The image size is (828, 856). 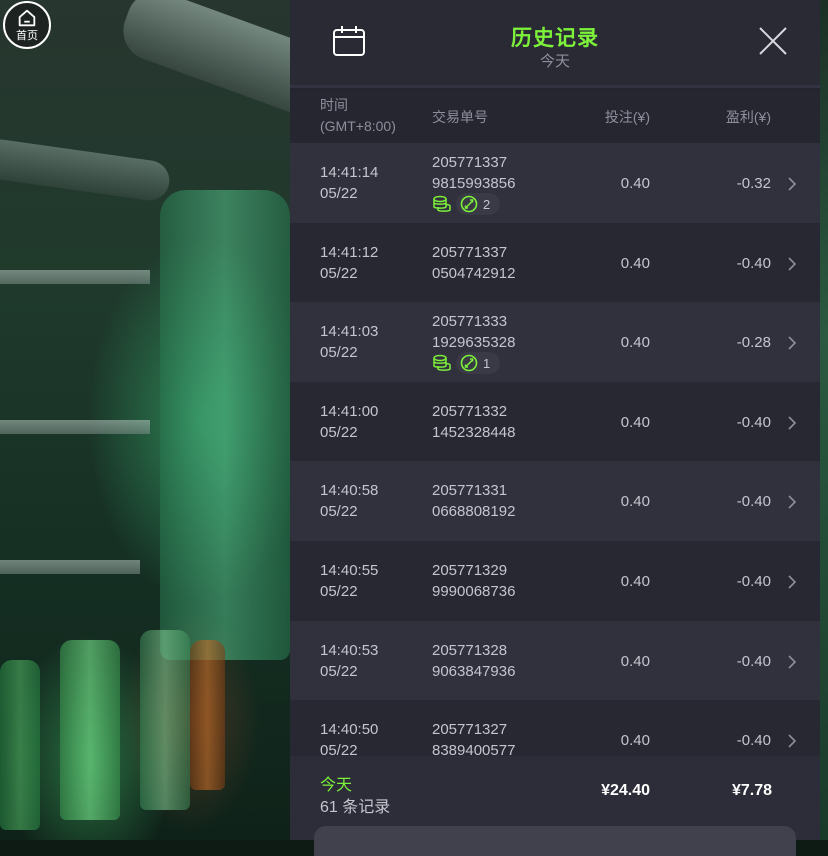 What do you see at coordinates (753, 343) in the screenshot?
I see `row-profit: -0.28` at bounding box center [753, 343].